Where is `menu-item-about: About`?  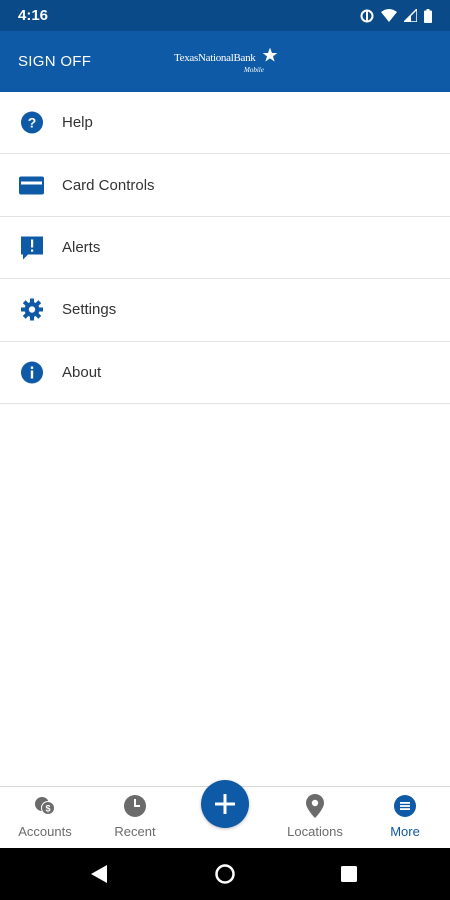 menu-item-about: About is located at coordinates (225, 373).